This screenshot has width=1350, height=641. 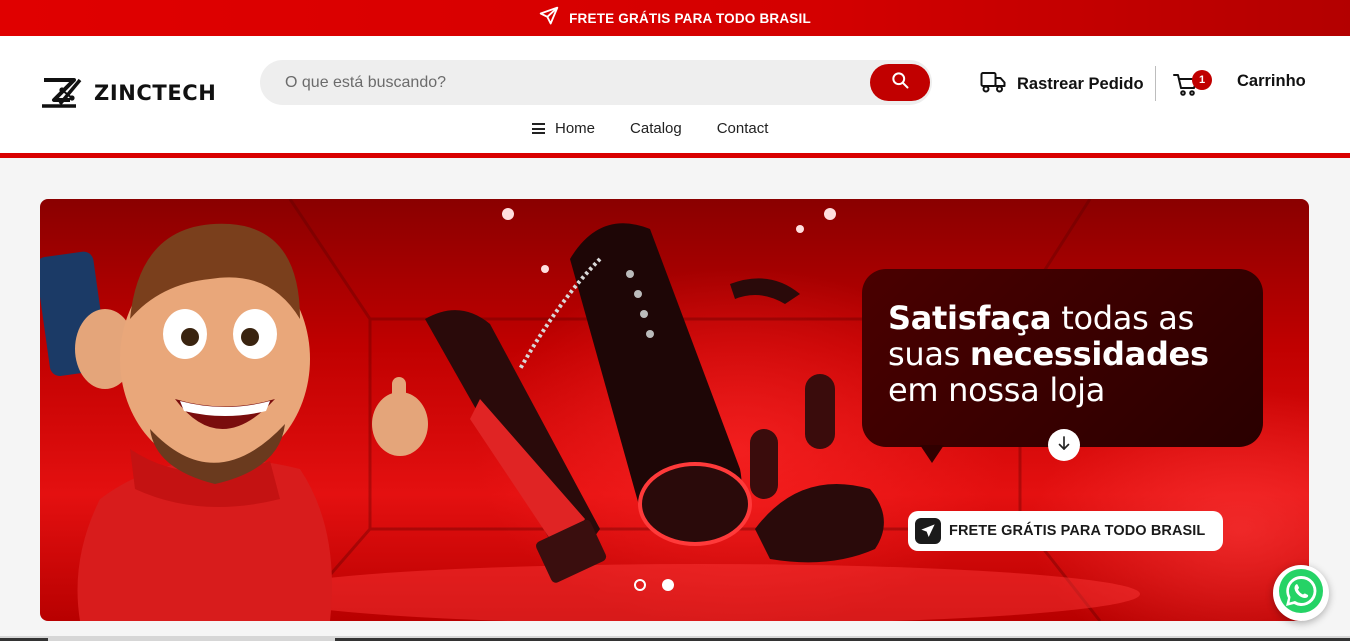 I want to click on page-bottom-edge, so click(x=675, y=638).